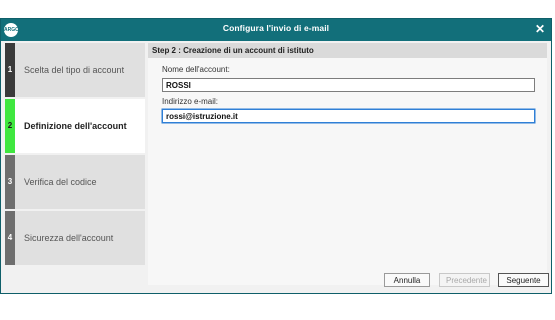 The height and width of the screenshot is (320, 555). I want to click on title-bar: ARGO Configura l'invio di e-mail ✕, so click(276, 30).